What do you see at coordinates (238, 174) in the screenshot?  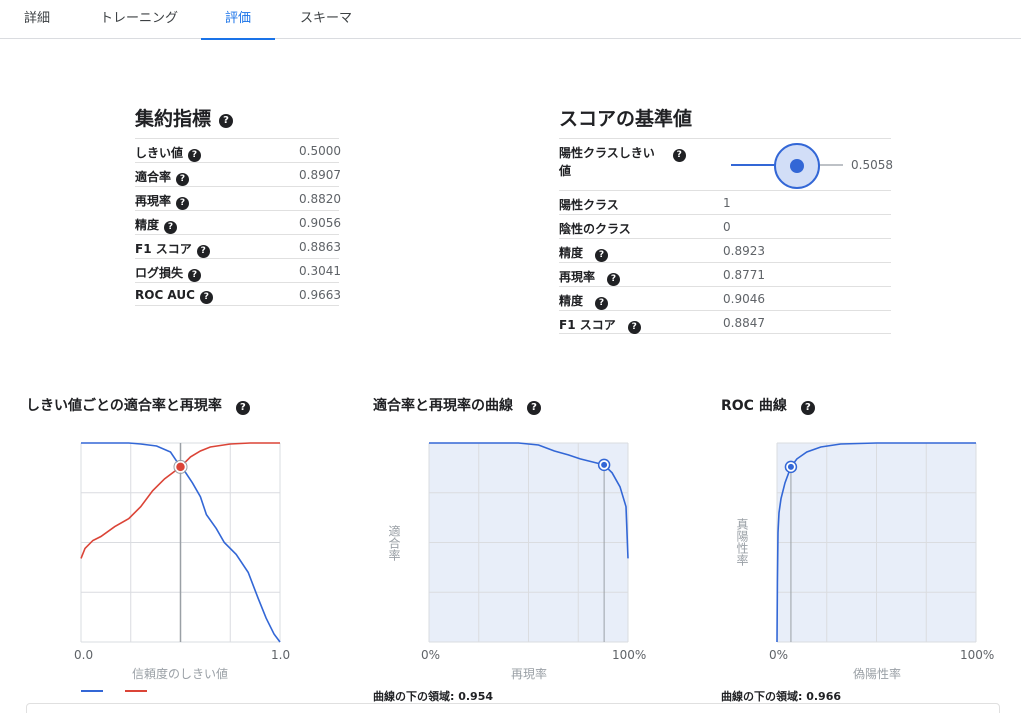 I see `metric-row-precision: 適合率? 0.8907` at bounding box center [238, 174].